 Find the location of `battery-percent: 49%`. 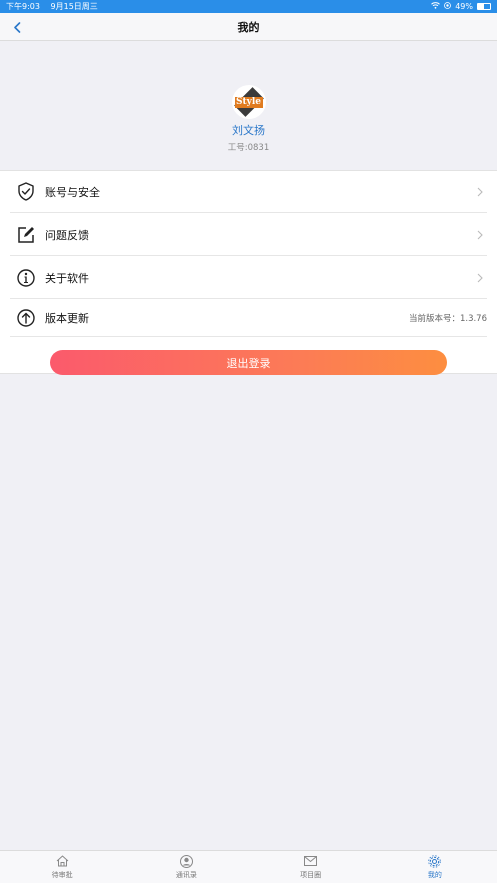

battery-percent: 49% is located at coordinates (464, 6).